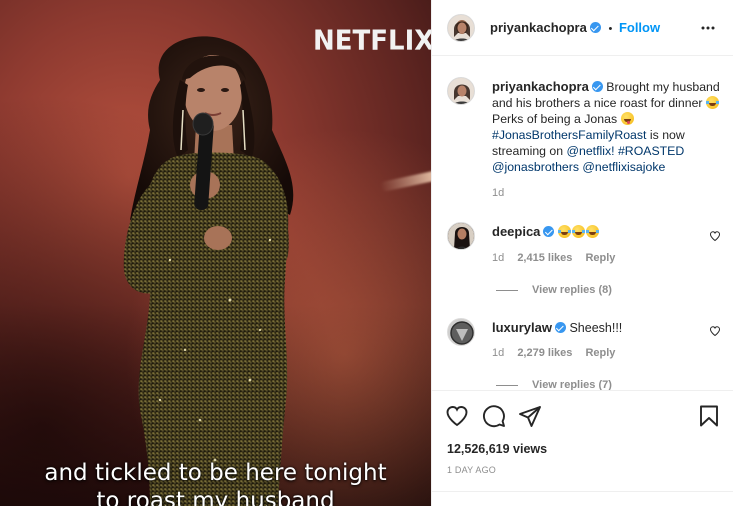 The image size is (733, 506). I want to click on view-replies-label: View replies (7), so click(572, 384).